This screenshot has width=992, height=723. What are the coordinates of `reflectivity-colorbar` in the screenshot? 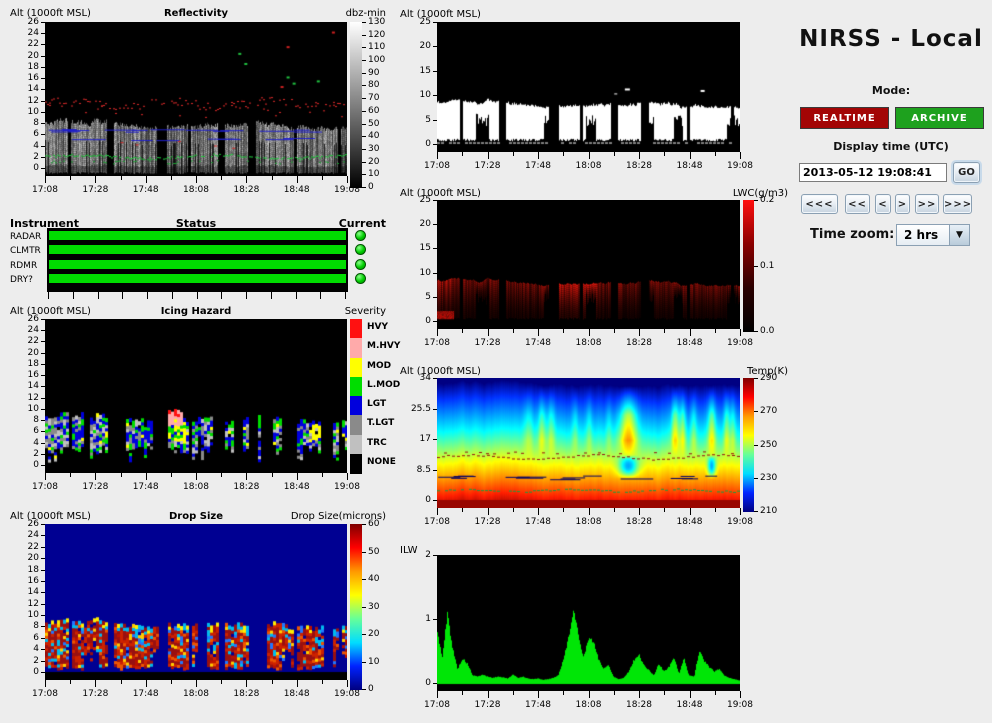 It's located at (356, 105).